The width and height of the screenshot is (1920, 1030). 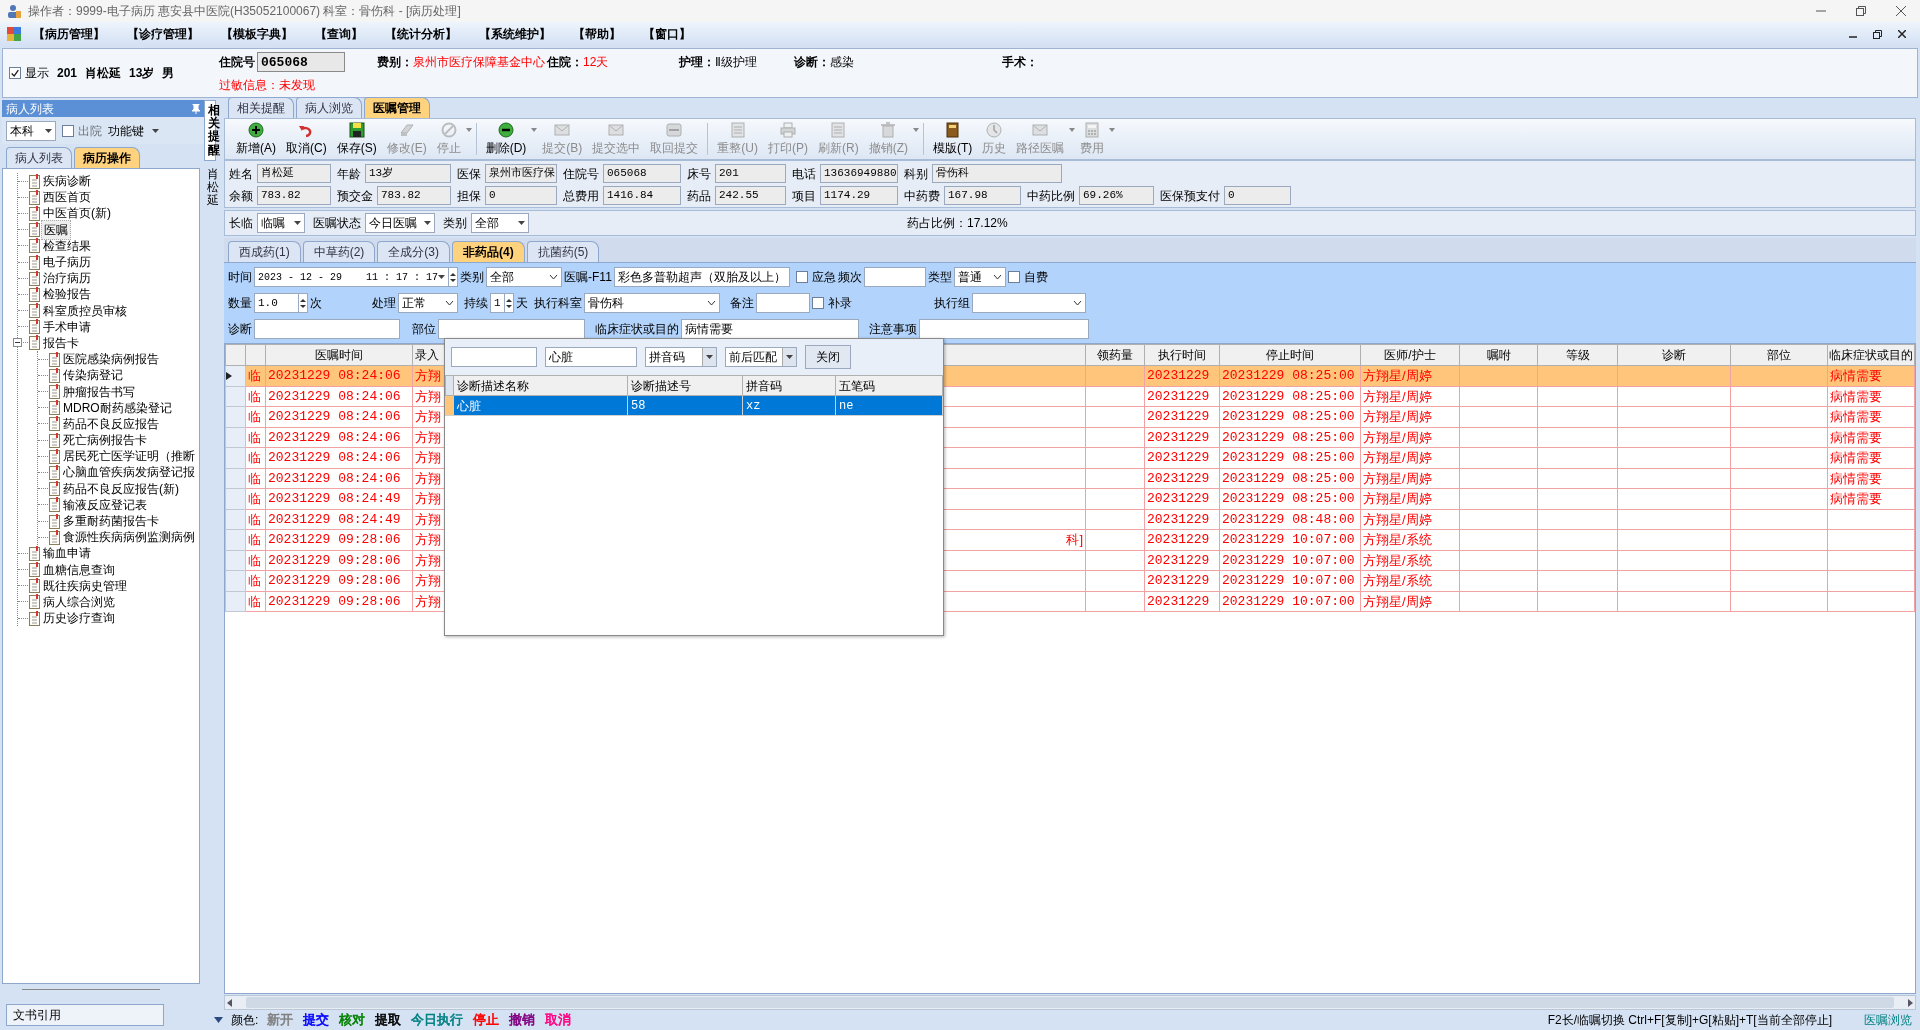 What do you see at coordinates (129, 456) in the screenshot?
I see `tree-item: 居民死亡医学证明（推断` at bounding box center [129, 456].